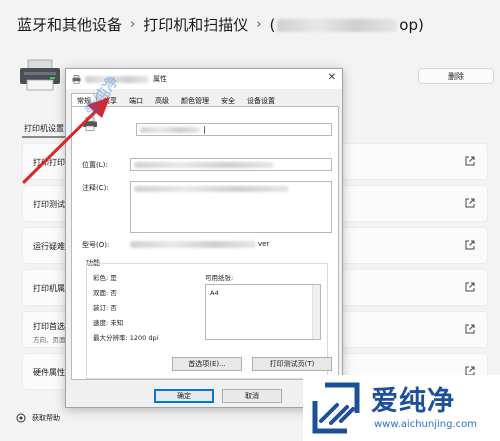  I want to click on watermark-logo: 爱纯净 www.aichunjing.com, so click(401, 408).